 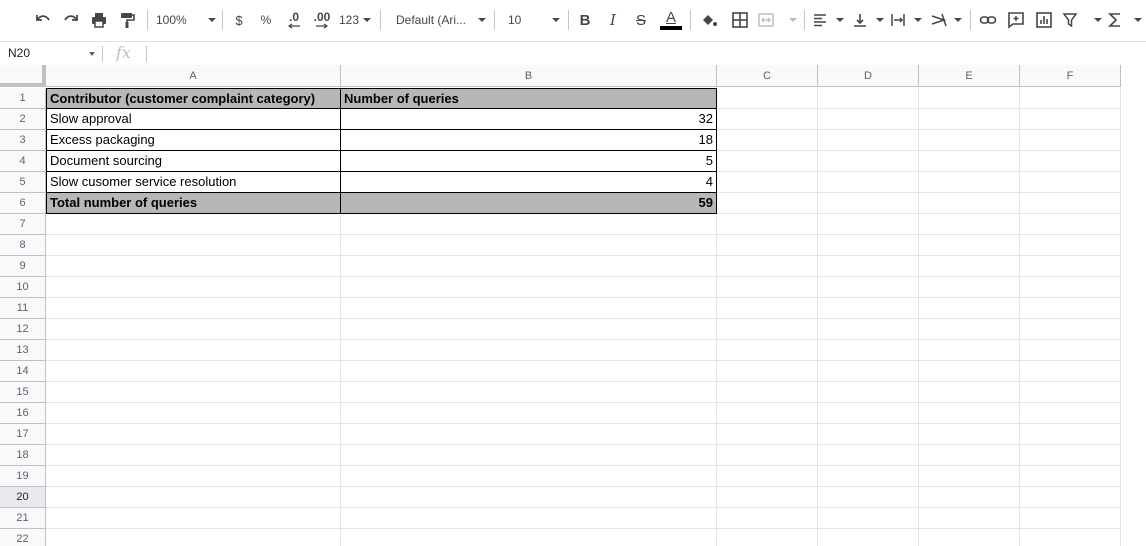 What do you see at coordinates (23, 76) in the screenshot?
I see `select-all-corner` at bounding box center [23, 76].